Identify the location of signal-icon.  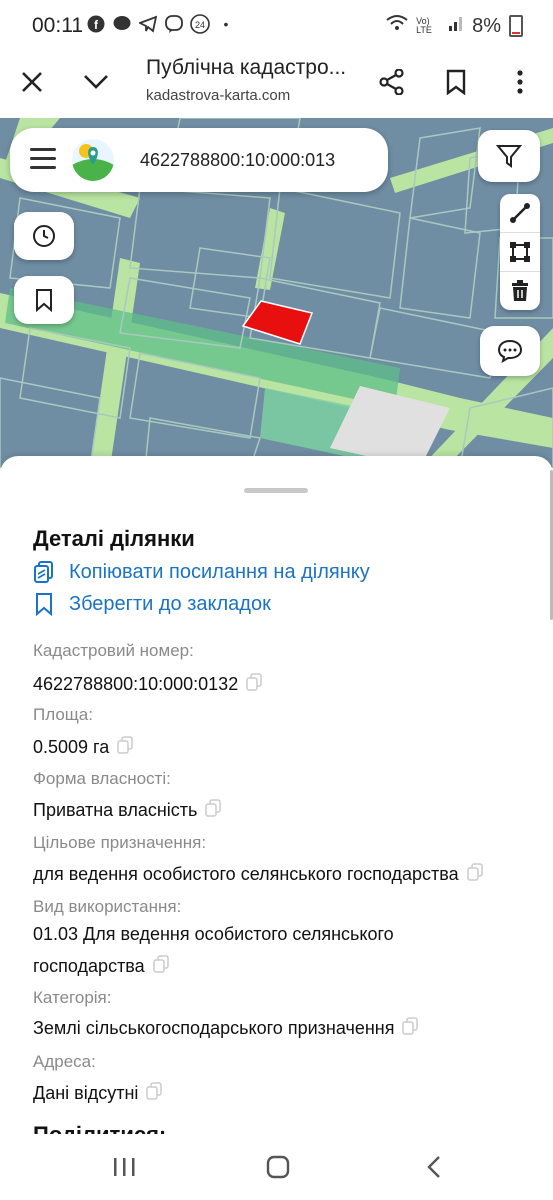
(456, 26).